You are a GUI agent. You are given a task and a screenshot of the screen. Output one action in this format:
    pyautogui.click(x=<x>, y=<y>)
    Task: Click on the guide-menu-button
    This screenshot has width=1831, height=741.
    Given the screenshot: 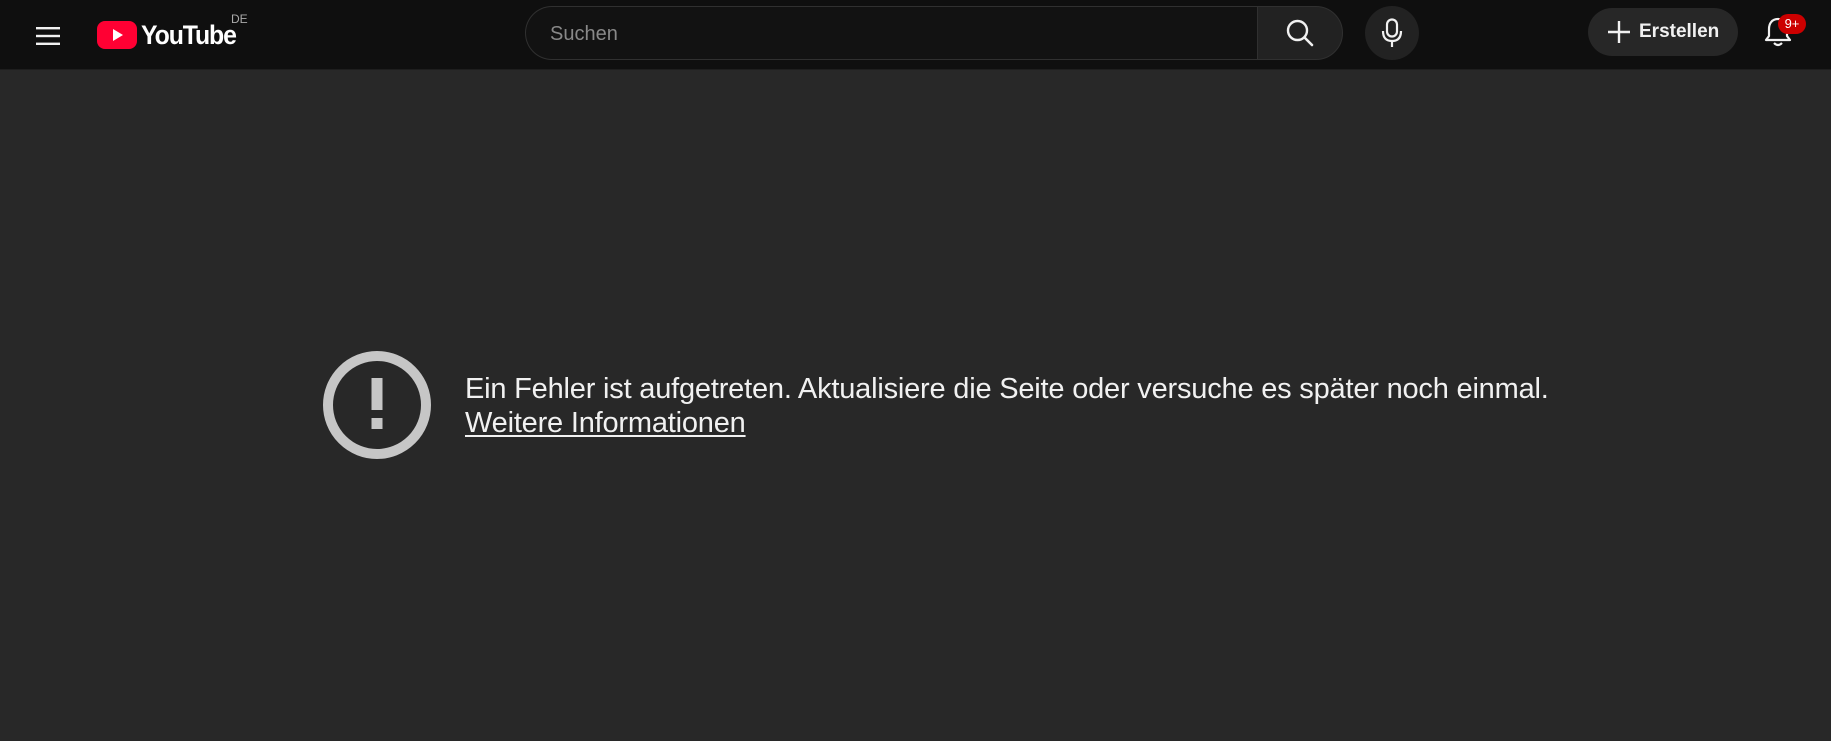 What is the action you would take?
    pyautogui.click(x=48, y=36)
    